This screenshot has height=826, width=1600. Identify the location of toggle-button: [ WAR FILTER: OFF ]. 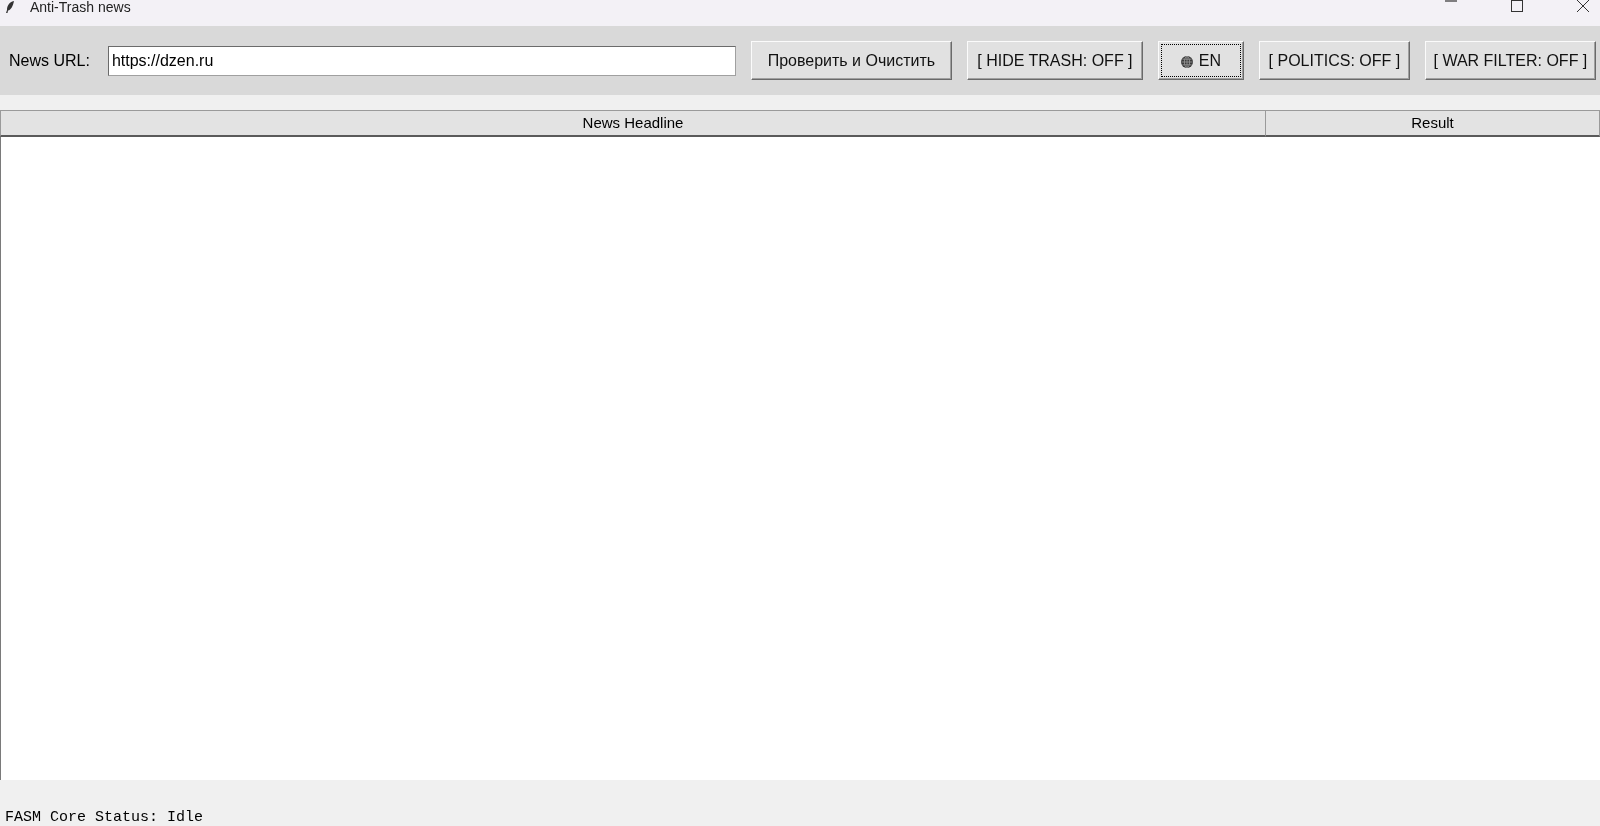
(1510, 60).